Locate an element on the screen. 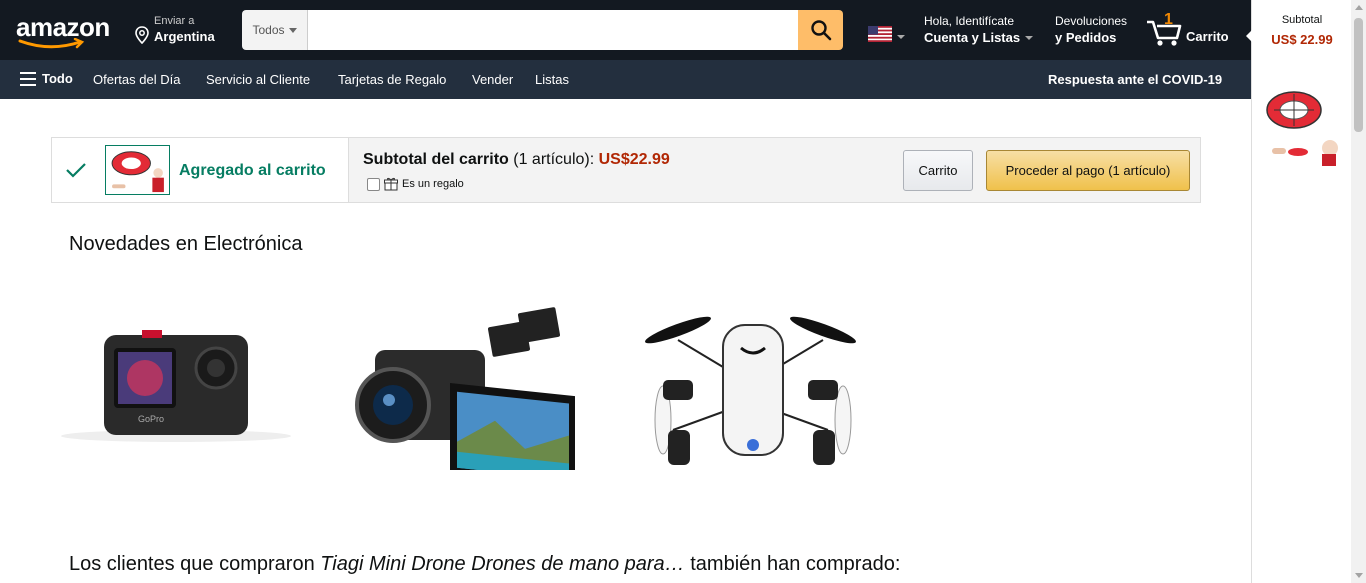 The width and height of the screenshot is (1366, 583). product-camcorder is located at coordinates (462, 385).